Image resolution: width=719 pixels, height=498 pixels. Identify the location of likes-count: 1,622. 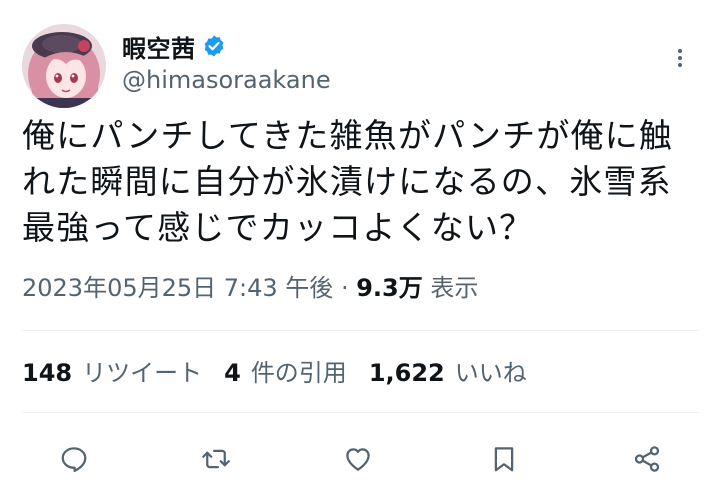
(406, 373).